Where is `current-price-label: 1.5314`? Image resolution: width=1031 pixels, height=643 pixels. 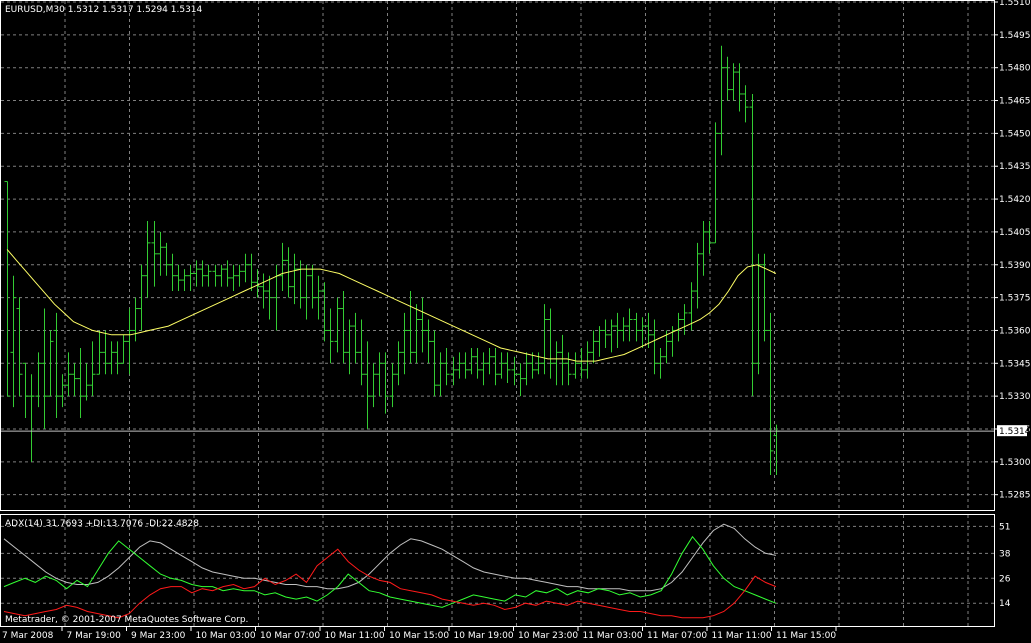
current-price-label: 1.5314 is located at coordinates (1015, 432).